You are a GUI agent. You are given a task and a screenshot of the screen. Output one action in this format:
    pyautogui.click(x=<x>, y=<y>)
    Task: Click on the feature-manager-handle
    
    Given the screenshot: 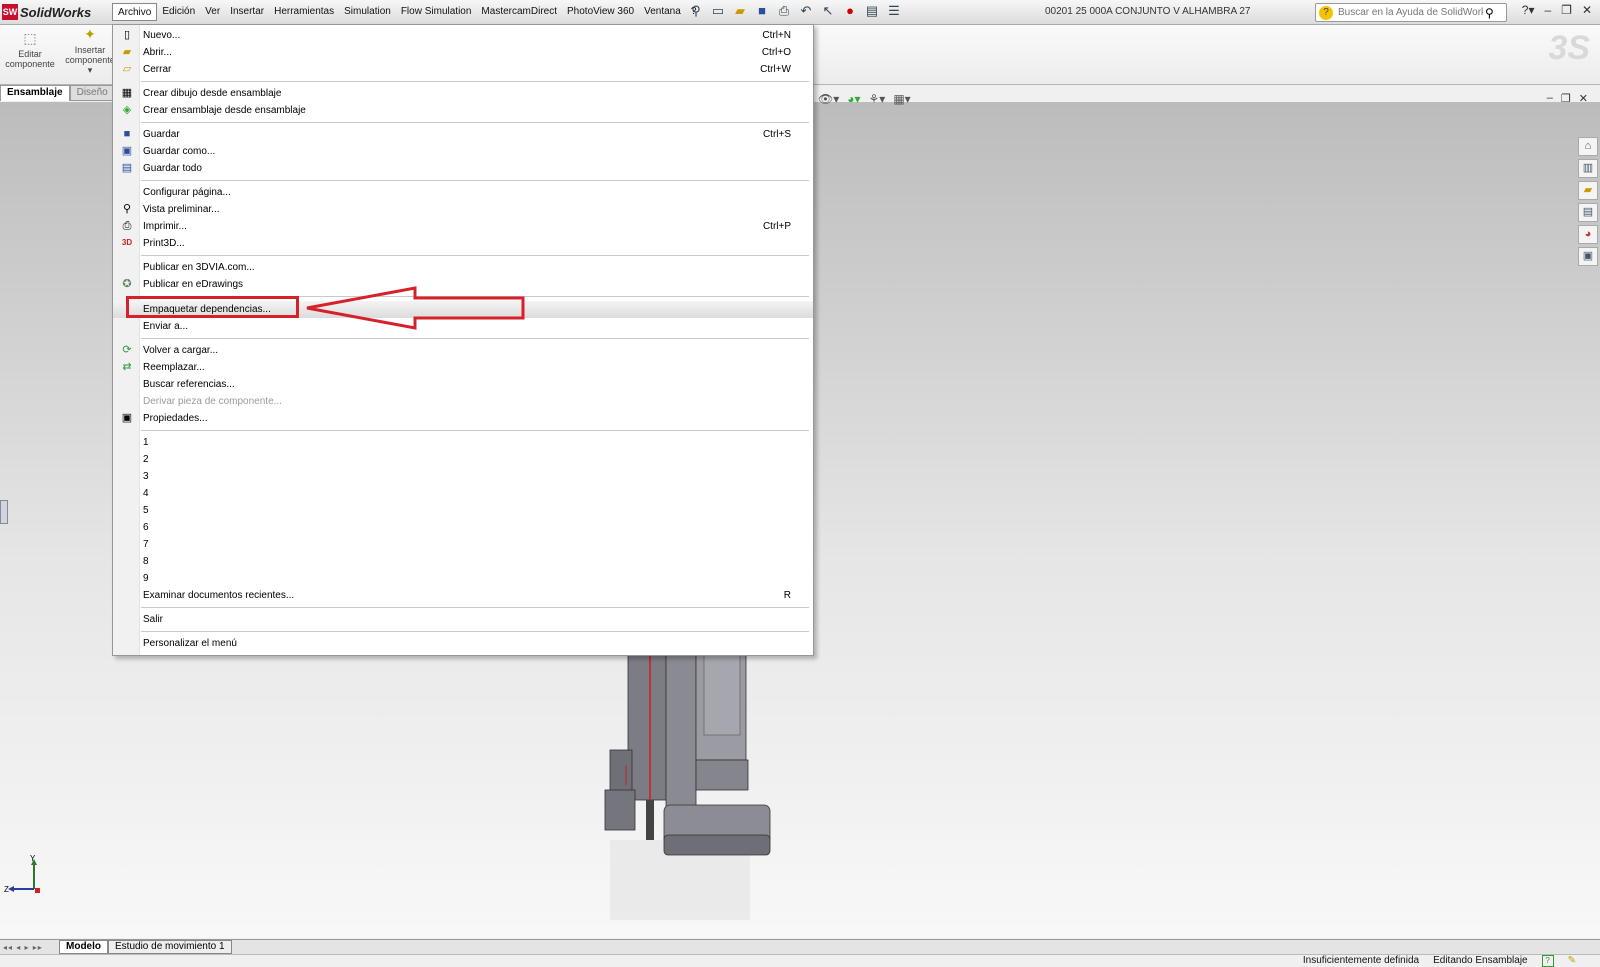 What is the action you would take?
    pyautogui.click(x=4, y=512)
    